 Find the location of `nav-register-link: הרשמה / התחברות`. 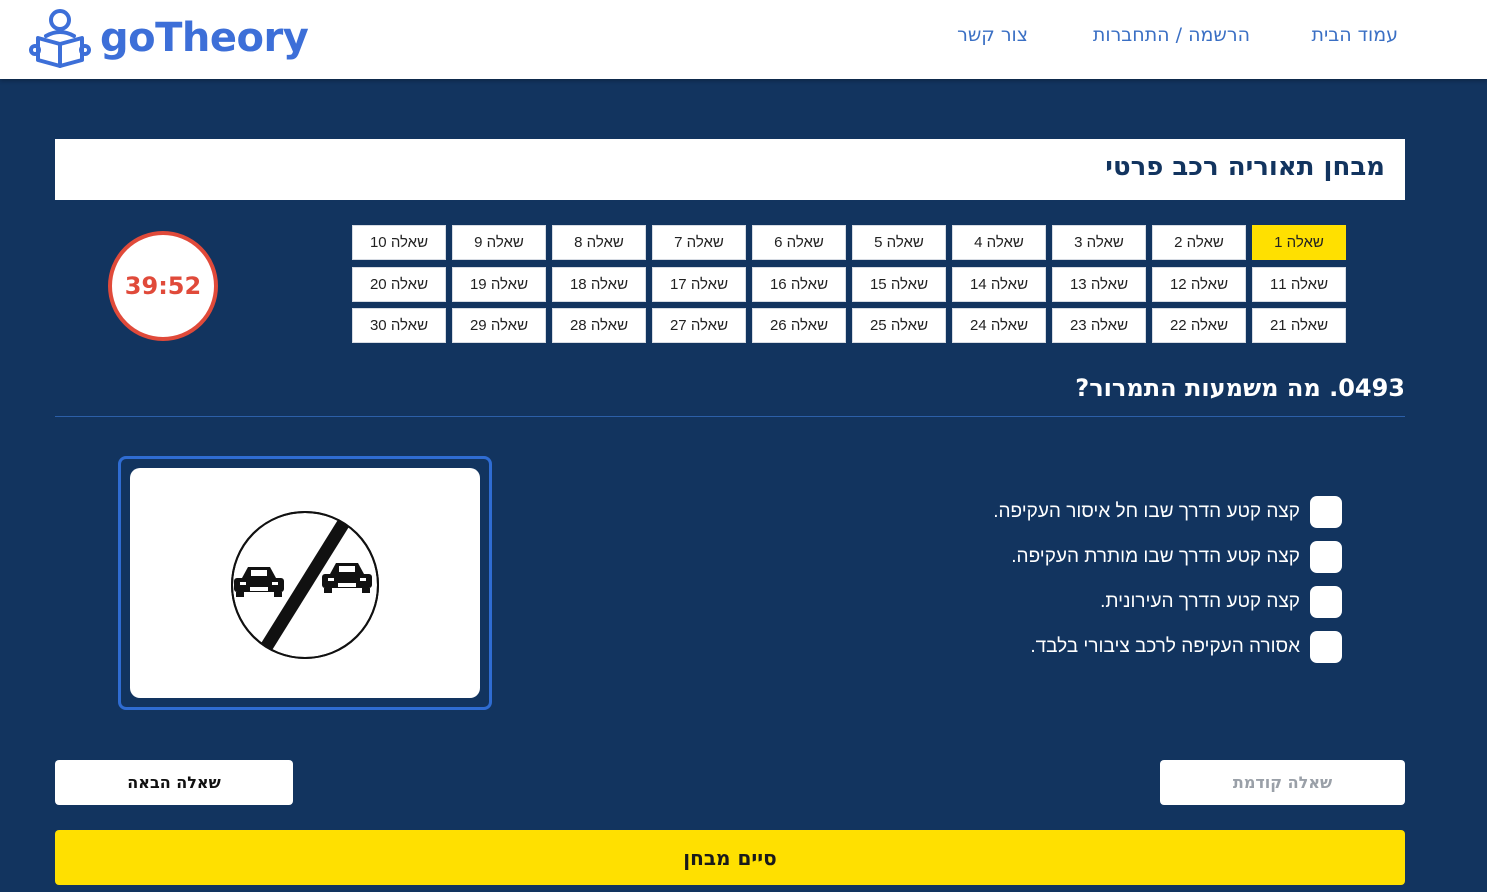

nav-register-link: הרשמה / התחברות is located at coordinates (1171, 35).